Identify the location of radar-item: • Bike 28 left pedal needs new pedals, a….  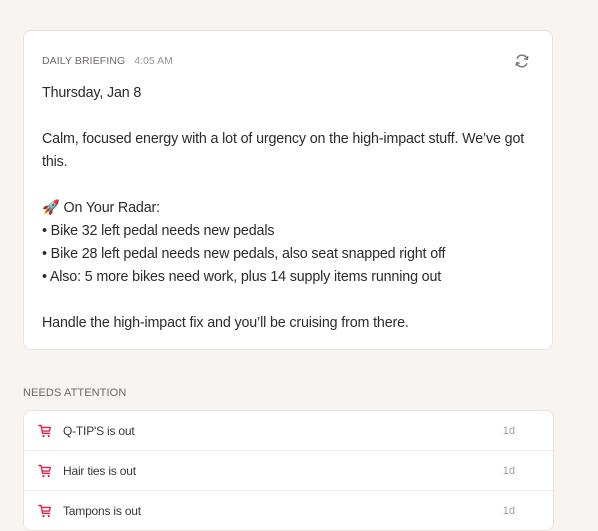
(244, 254).